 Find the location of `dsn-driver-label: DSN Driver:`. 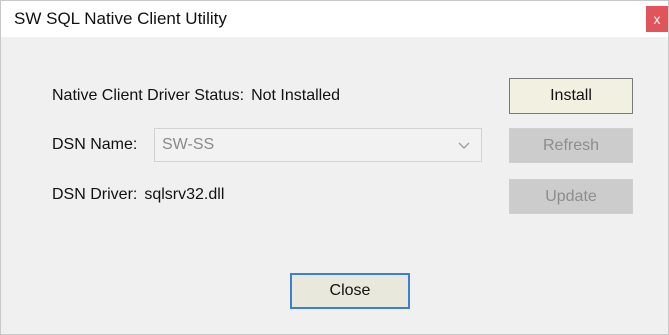

dsn-driver-label: DSN Driver: is located at coordinates (95, 194).